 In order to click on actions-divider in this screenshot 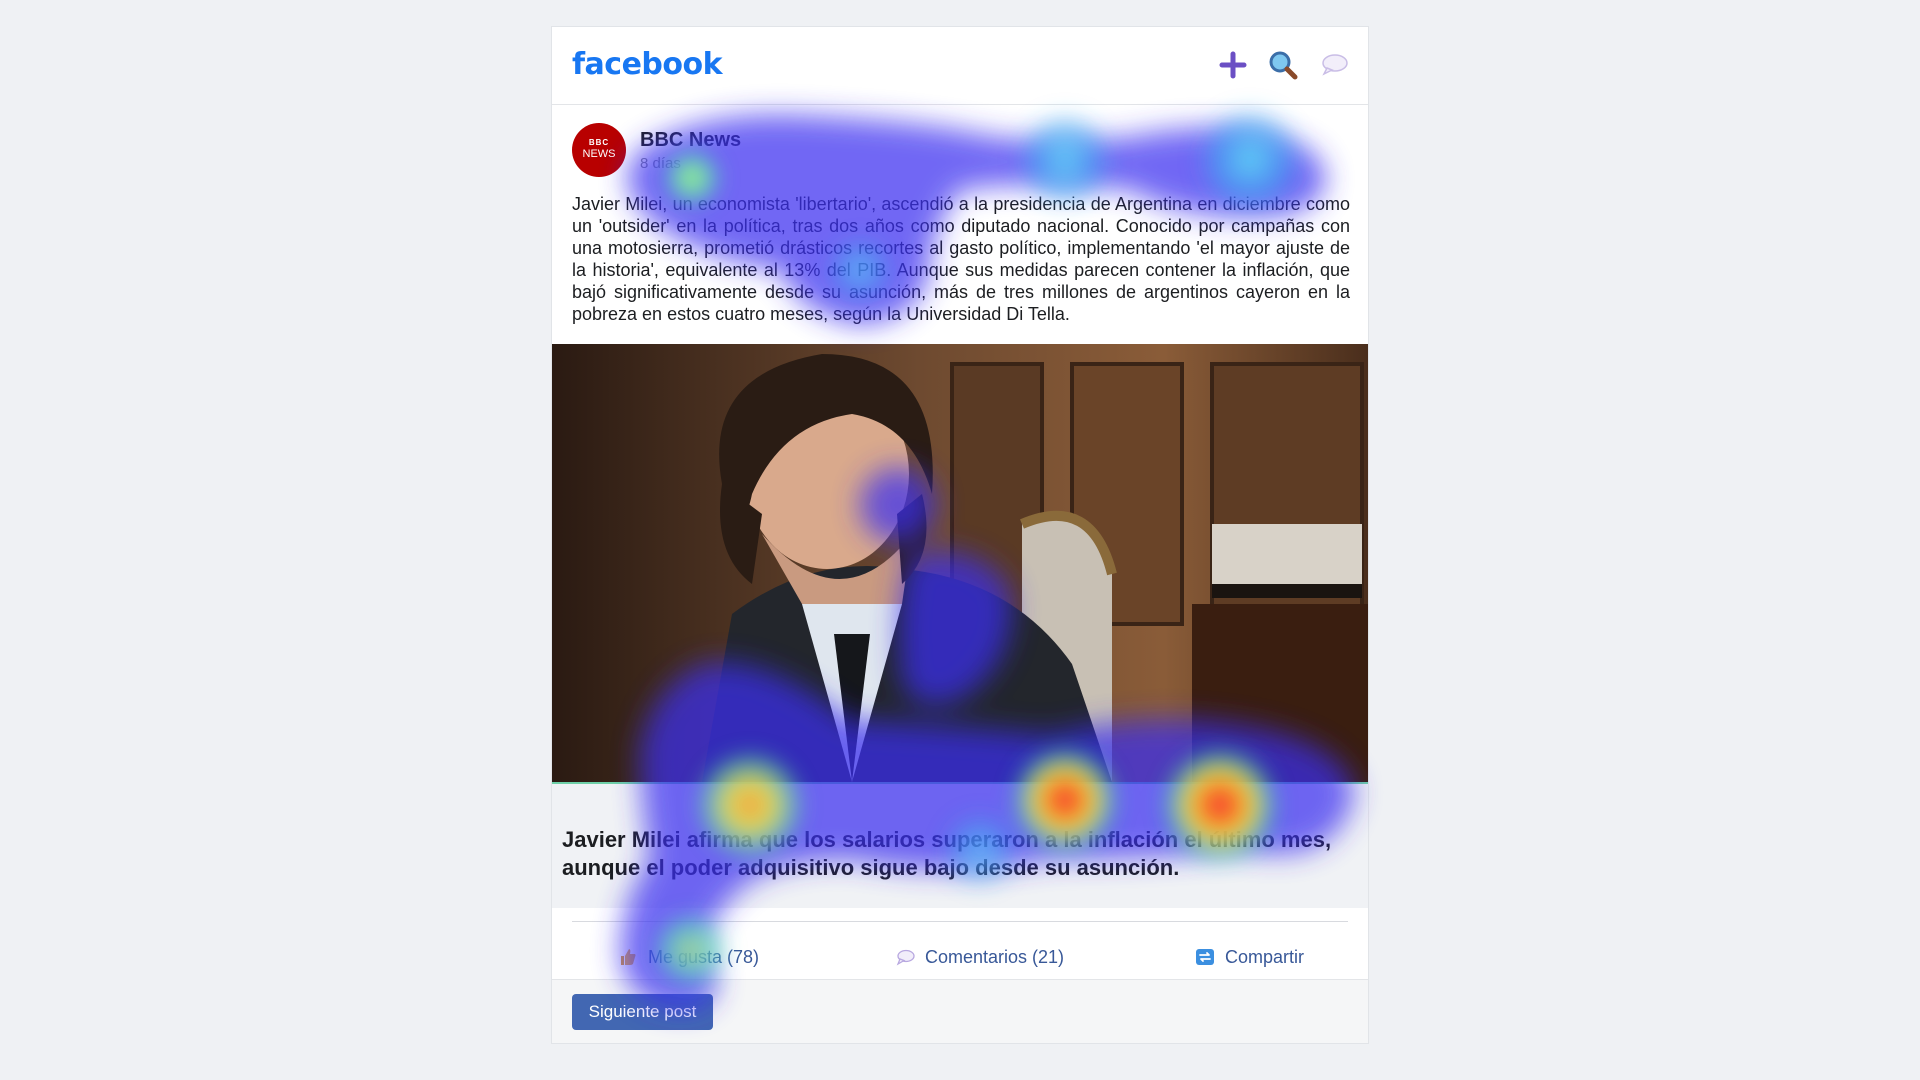, I will do `click(960, 921)`.